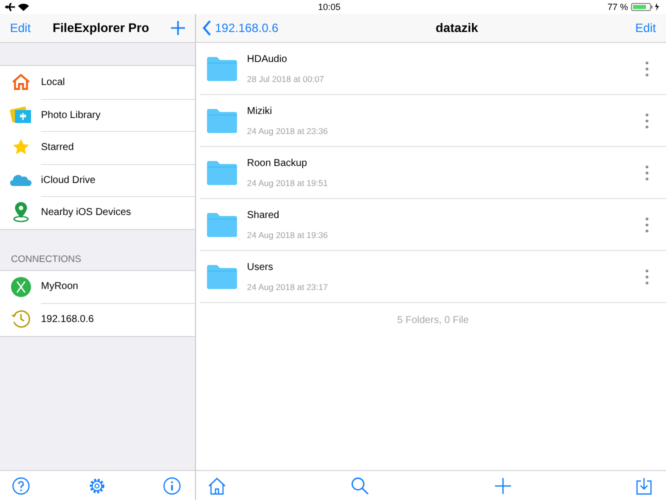 The image size is (666, 500). Describe the element at coordinates (288, 131) in the screenshot. I see `folder-date: 24 Aug 2018 at 23:36` at that location.